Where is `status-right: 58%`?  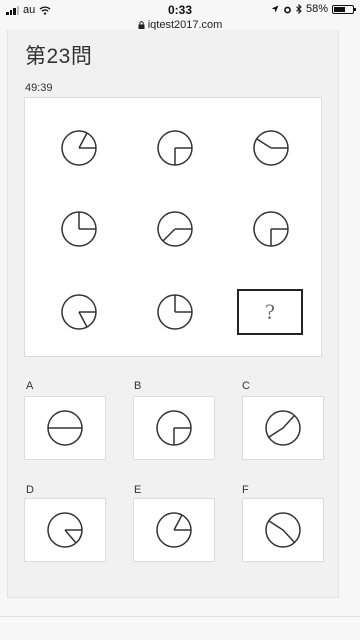
status-right: 58% is located at coordinates (313, 9).